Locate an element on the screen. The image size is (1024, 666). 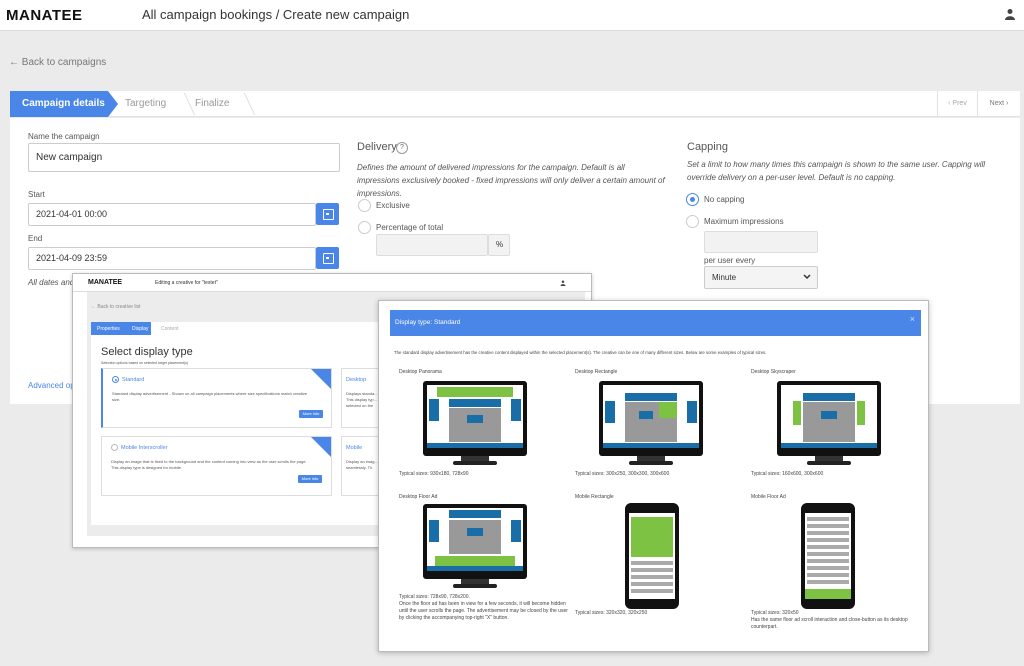
dialog-header: Display type: Standard × is located at coordinates (655, 323).